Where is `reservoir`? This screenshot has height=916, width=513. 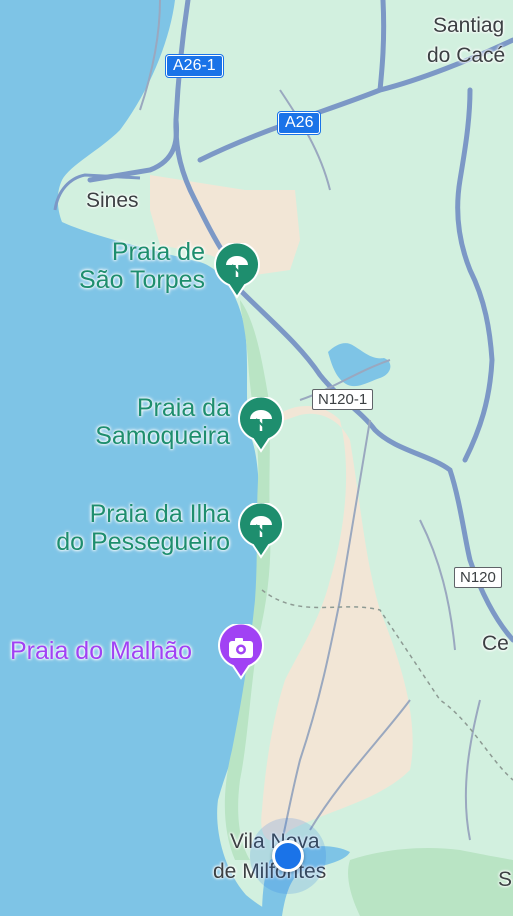 reservoir is located at coordinates (359, 365).